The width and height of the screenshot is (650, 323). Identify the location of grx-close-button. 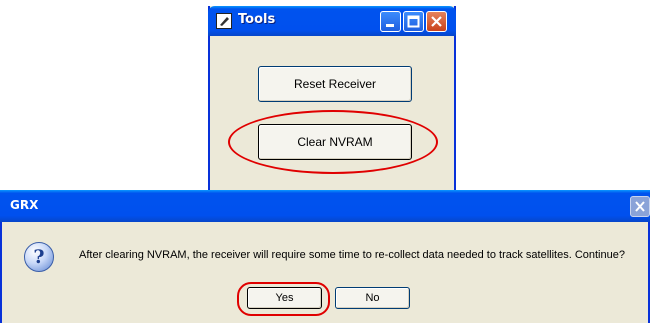
(640, 206).